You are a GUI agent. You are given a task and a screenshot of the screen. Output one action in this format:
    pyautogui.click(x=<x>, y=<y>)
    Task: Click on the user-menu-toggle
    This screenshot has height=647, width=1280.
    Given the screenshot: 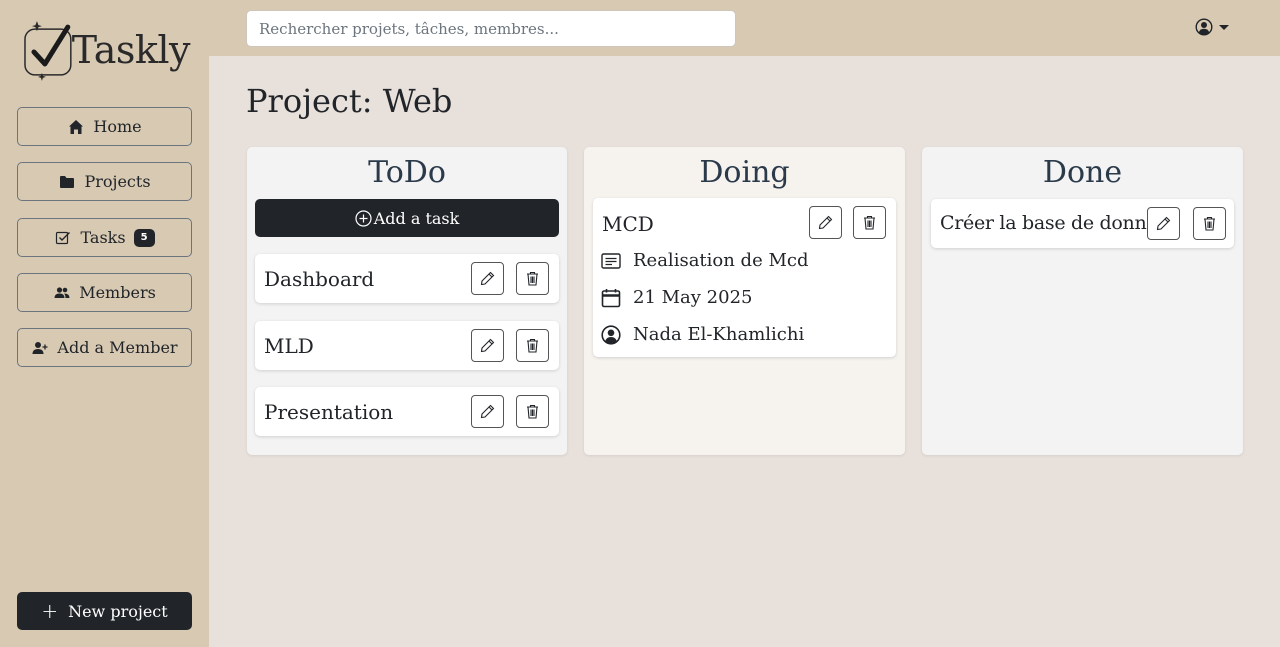 What is the action you would take?
    pyautogui.click(x=1212, y=27)
    